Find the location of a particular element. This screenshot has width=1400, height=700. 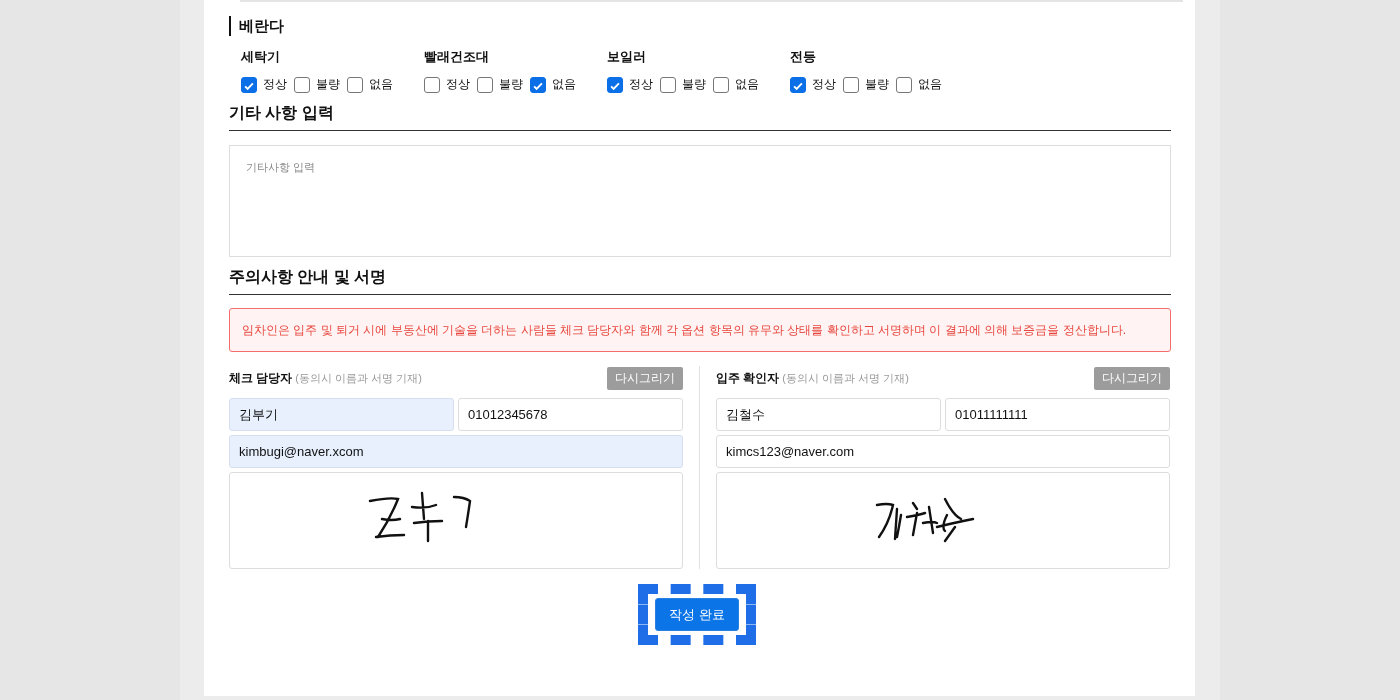

notes-field: 기타사항 입력 is located at coordinates (700, 201).